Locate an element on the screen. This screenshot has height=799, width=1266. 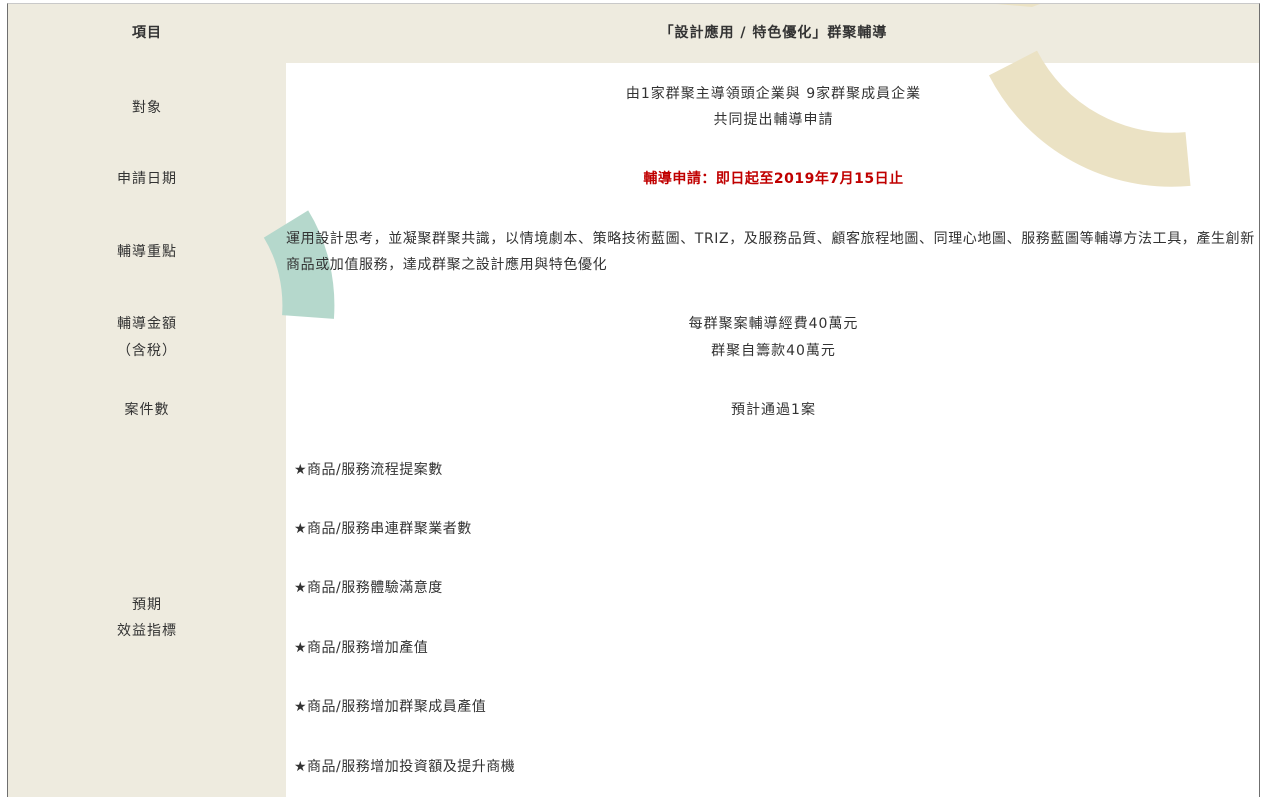
target-label: 對象 is located at coordinates (147, 108).